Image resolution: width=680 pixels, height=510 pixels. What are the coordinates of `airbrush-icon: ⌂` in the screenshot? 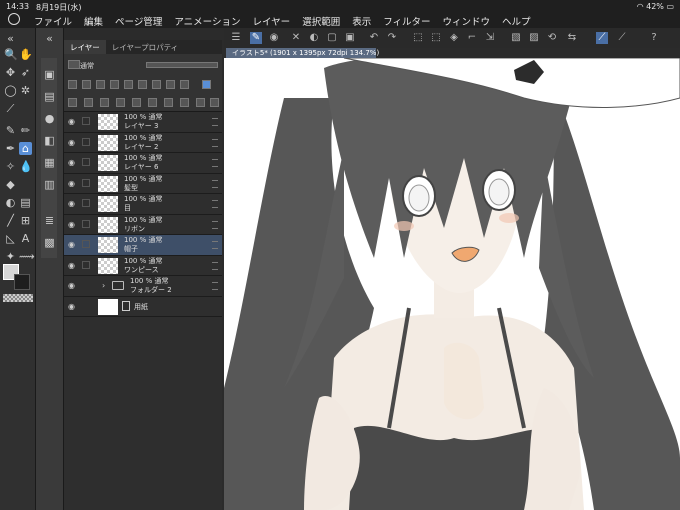 It's located at (25, 148).